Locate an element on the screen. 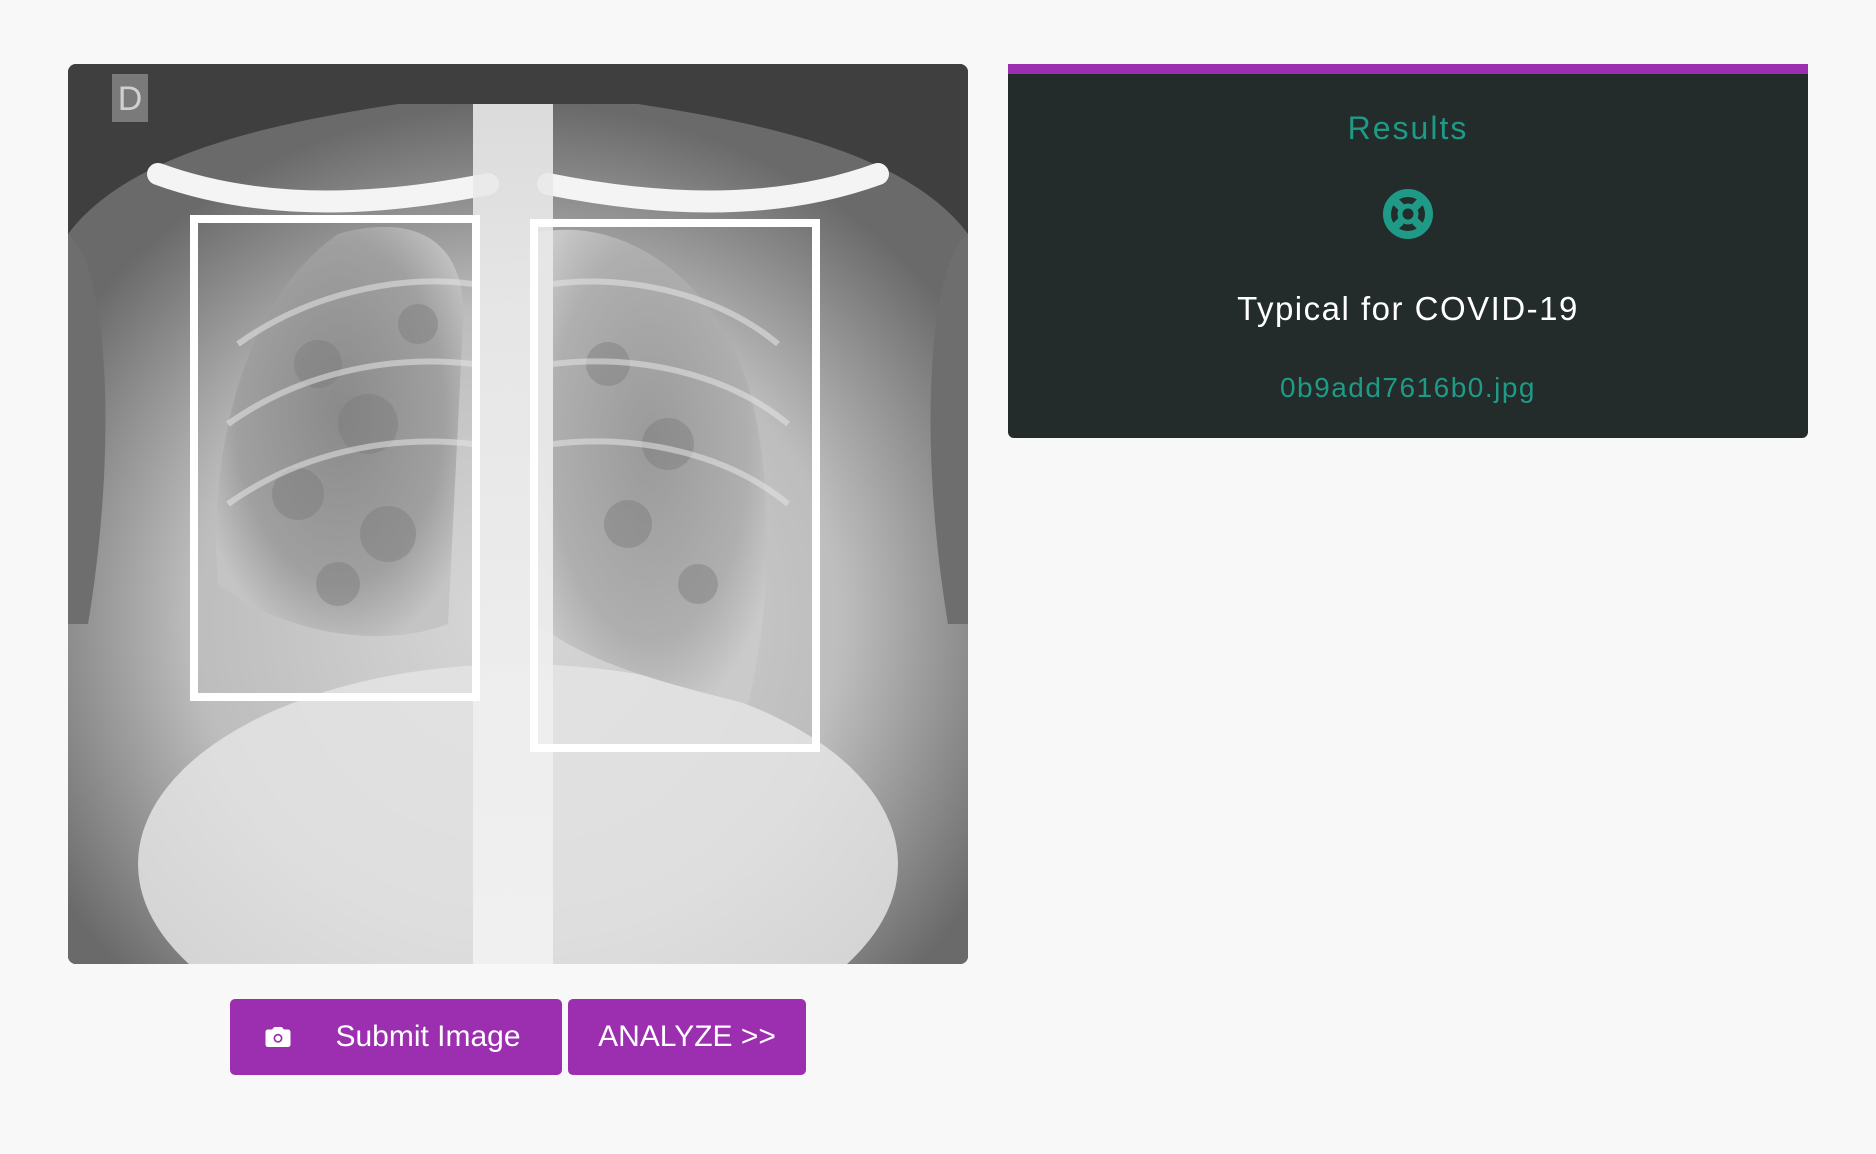  xray-corner-marker: D is located at coordinates (130, 99).